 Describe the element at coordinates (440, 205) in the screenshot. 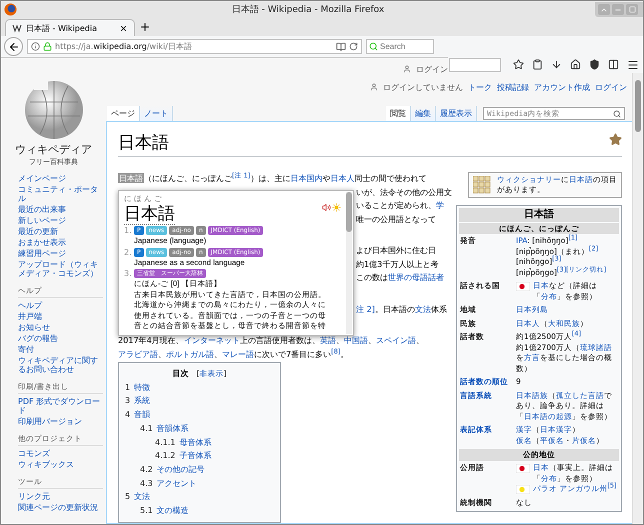

I see `text-link: 学` at that location.